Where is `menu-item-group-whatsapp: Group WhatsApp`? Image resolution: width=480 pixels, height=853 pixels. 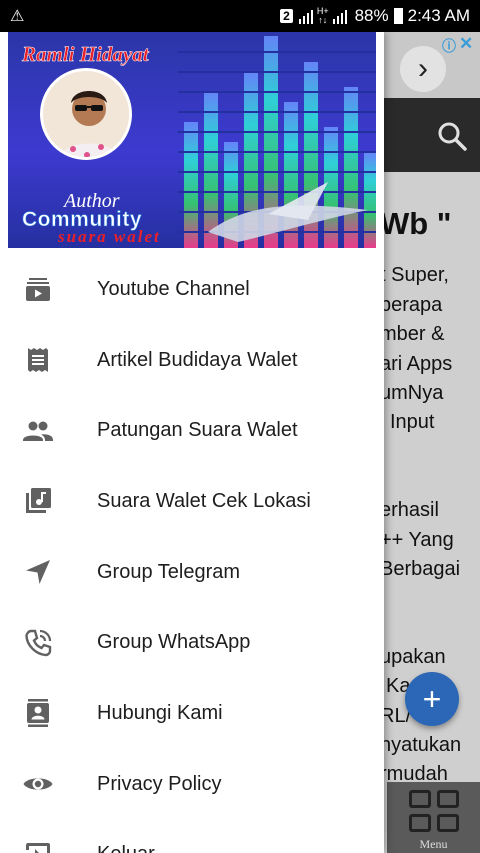
menu-item-group-whatsapp: Group WhatsApp is located at coordinates (192, 642).